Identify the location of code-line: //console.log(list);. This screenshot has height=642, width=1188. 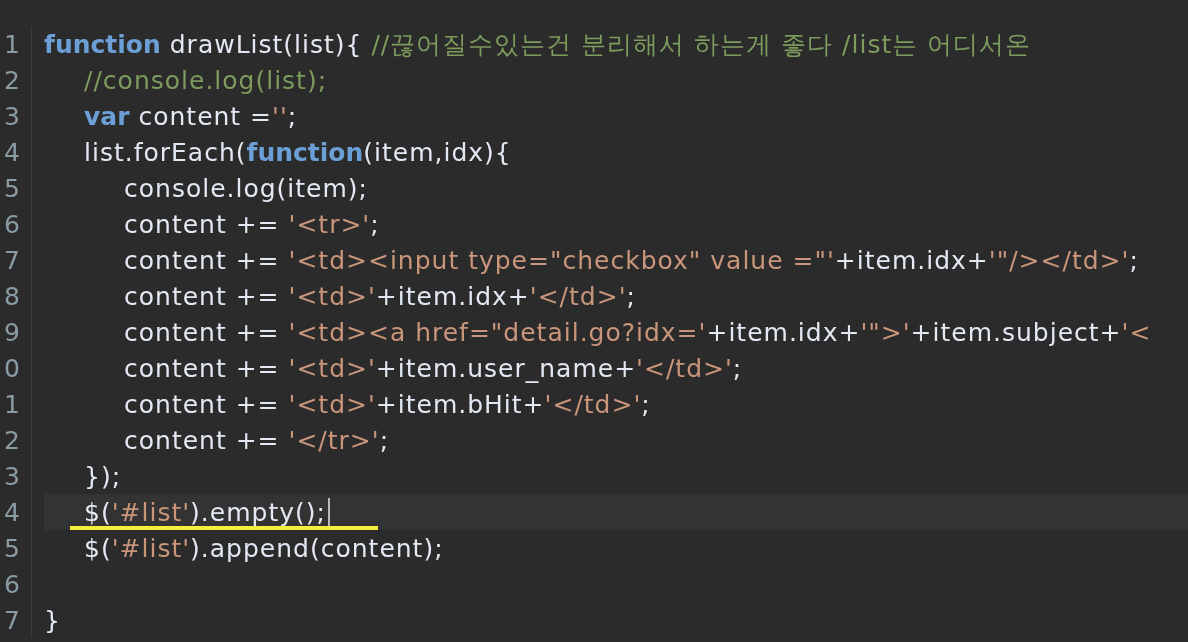
(206, 80).